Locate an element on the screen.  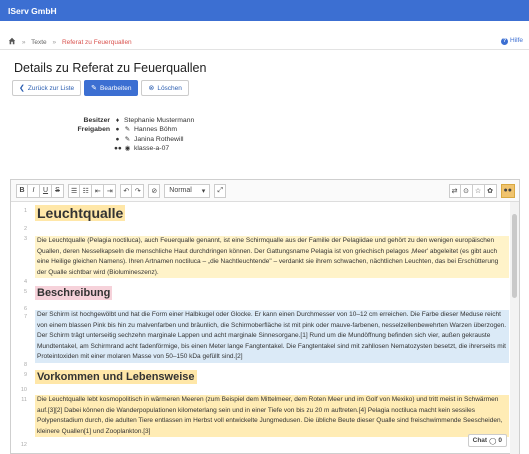
undo-button: ↶ is located at coordinates (126, 190).